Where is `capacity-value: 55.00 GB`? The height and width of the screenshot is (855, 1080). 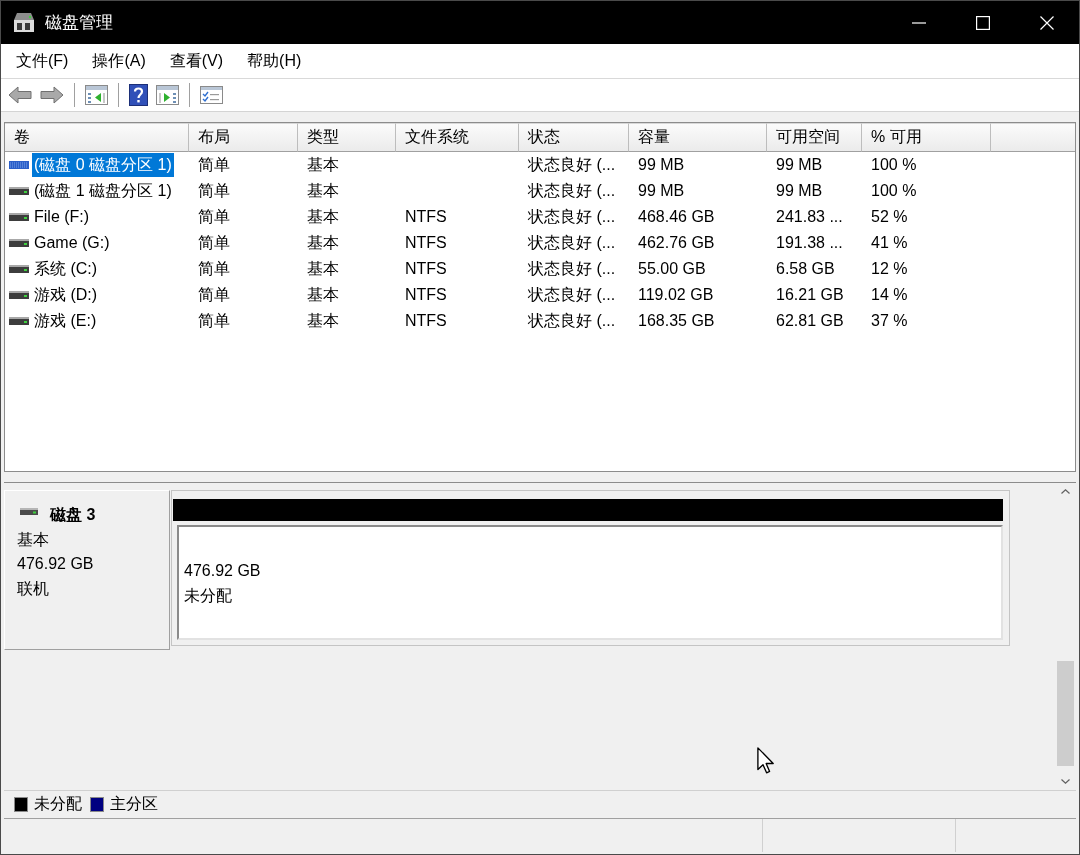
capacity-value: 55.00 GB is located at coordinates (672, 269).